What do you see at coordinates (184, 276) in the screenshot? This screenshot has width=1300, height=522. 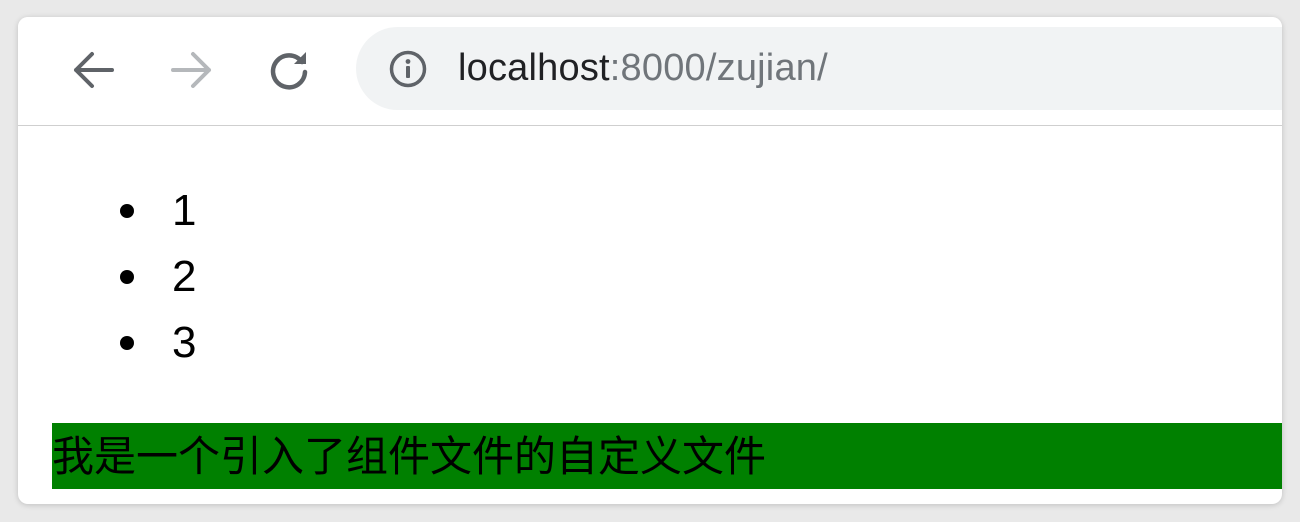 I see `list-item-text: 2` at bounding box center [184, 276].